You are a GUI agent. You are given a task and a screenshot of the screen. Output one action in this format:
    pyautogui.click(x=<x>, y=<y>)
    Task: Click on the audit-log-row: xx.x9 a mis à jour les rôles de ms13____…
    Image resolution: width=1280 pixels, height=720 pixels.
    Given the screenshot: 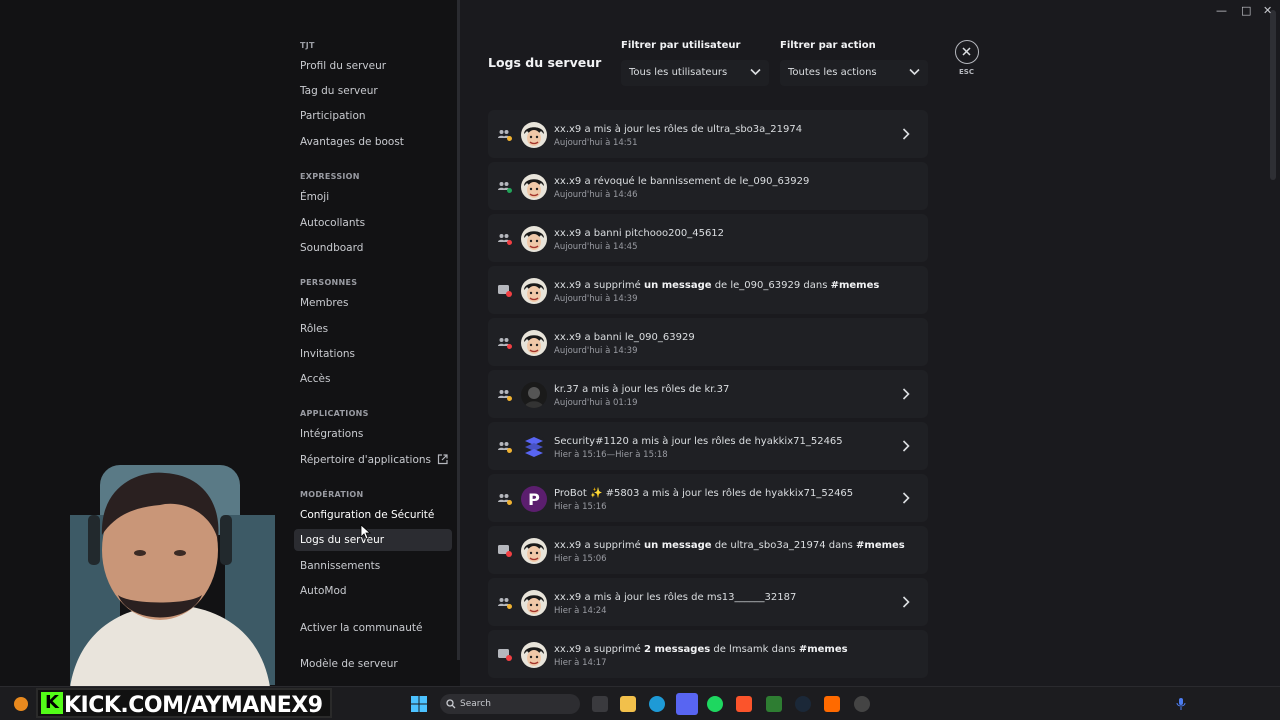 What is the action you would take?
    pyautogui.click(x=708, y=602)
    